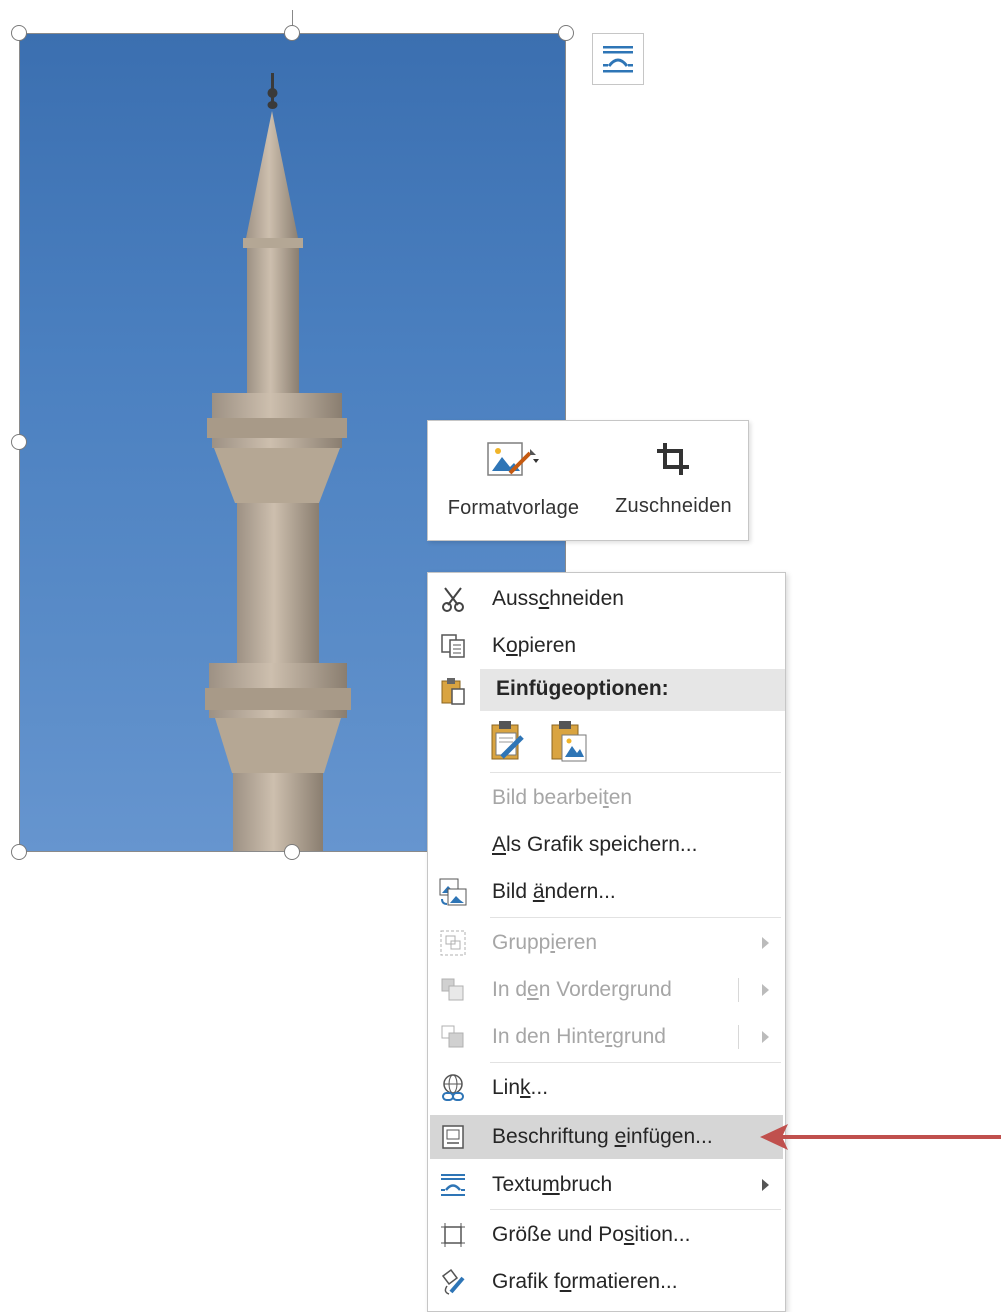 This screenshot has height=1312, width=1001. Describe the element at coordinates (453, 943) in the screenshot. I see `group-icon` at that location.